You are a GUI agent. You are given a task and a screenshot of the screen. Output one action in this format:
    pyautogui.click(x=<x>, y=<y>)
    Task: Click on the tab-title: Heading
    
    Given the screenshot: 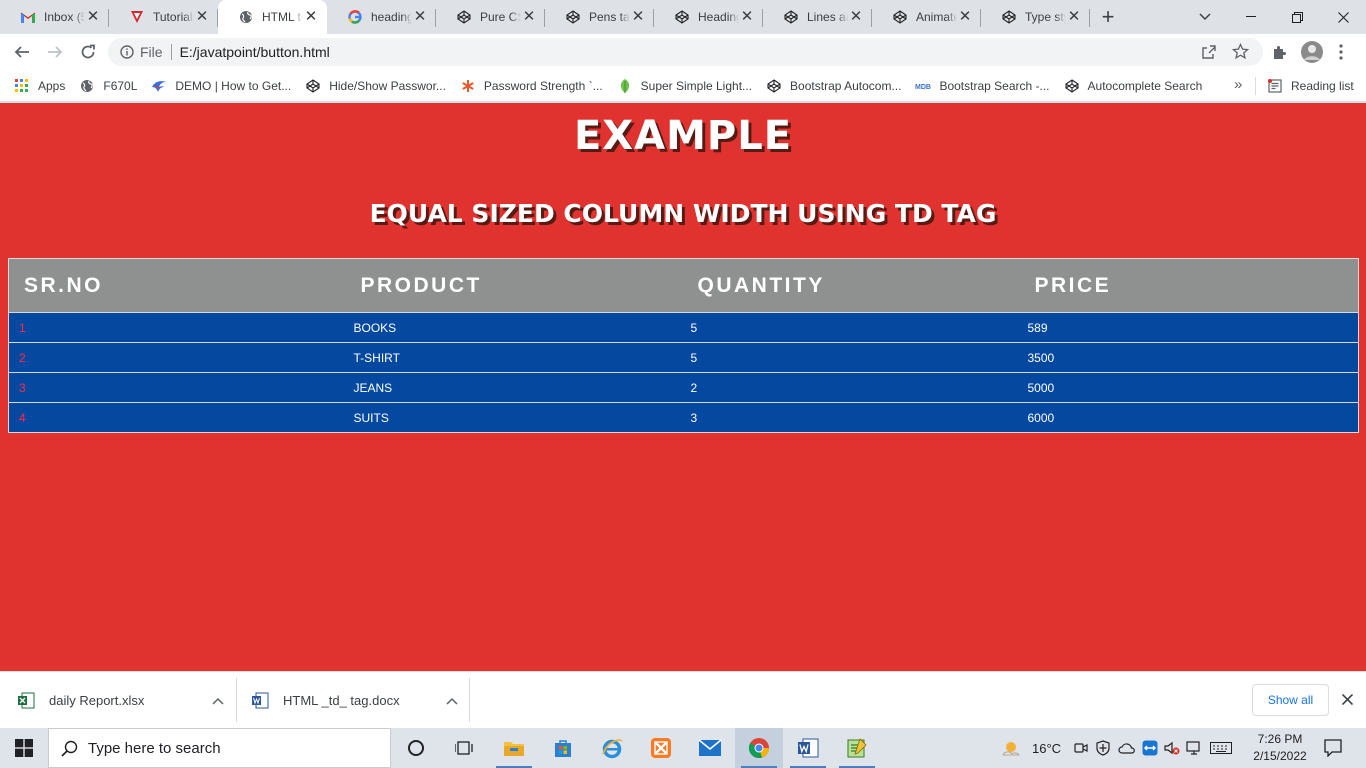 What is the action you would take?
    pyautogui.click(x=718, y=17)
    